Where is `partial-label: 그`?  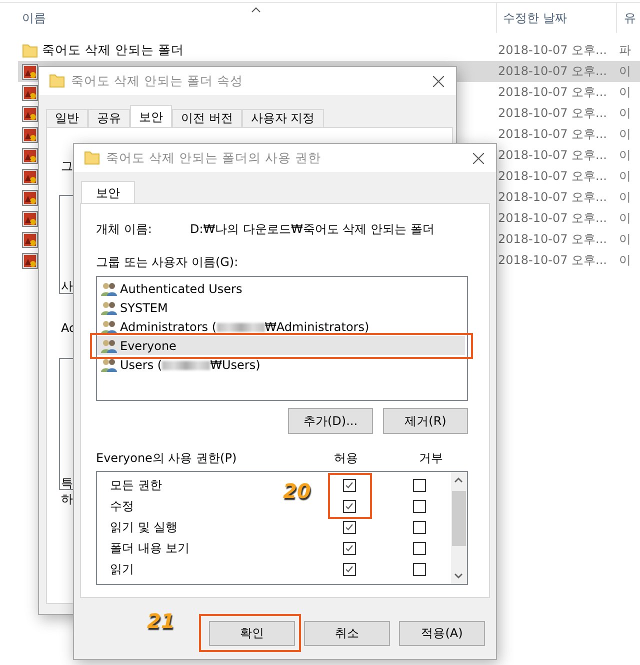 partial-label: 그 is located at coordinates (67, 166).